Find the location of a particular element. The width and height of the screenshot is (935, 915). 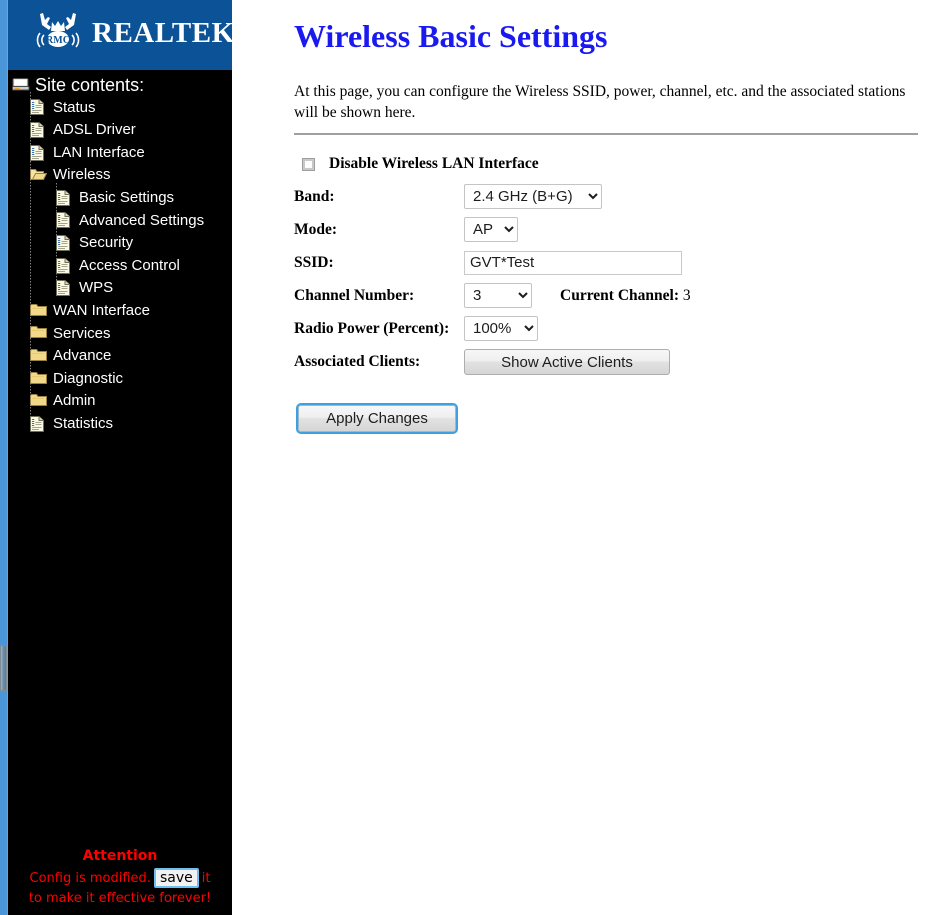

sidebar-item-security: Security is located at coordinates (120, 243).